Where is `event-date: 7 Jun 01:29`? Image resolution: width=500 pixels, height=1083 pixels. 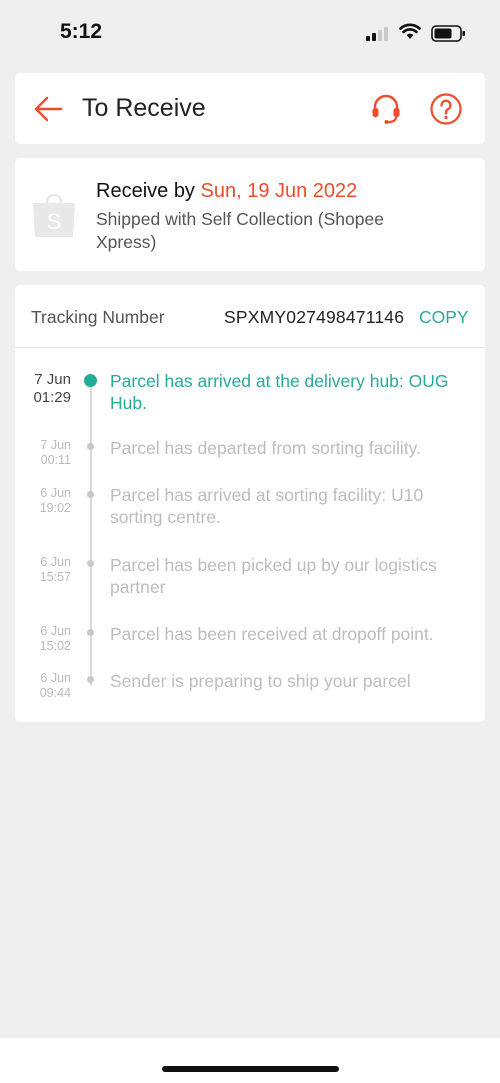 event-date: 7 Jun 01:29 is located at coordinates (43, 389).